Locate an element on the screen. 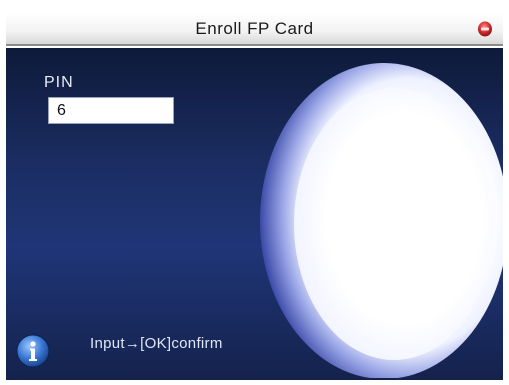 The width and height of the screenshot is (509, 385). title-bar: Enroll FP Card is located at coordinates (254, 29).